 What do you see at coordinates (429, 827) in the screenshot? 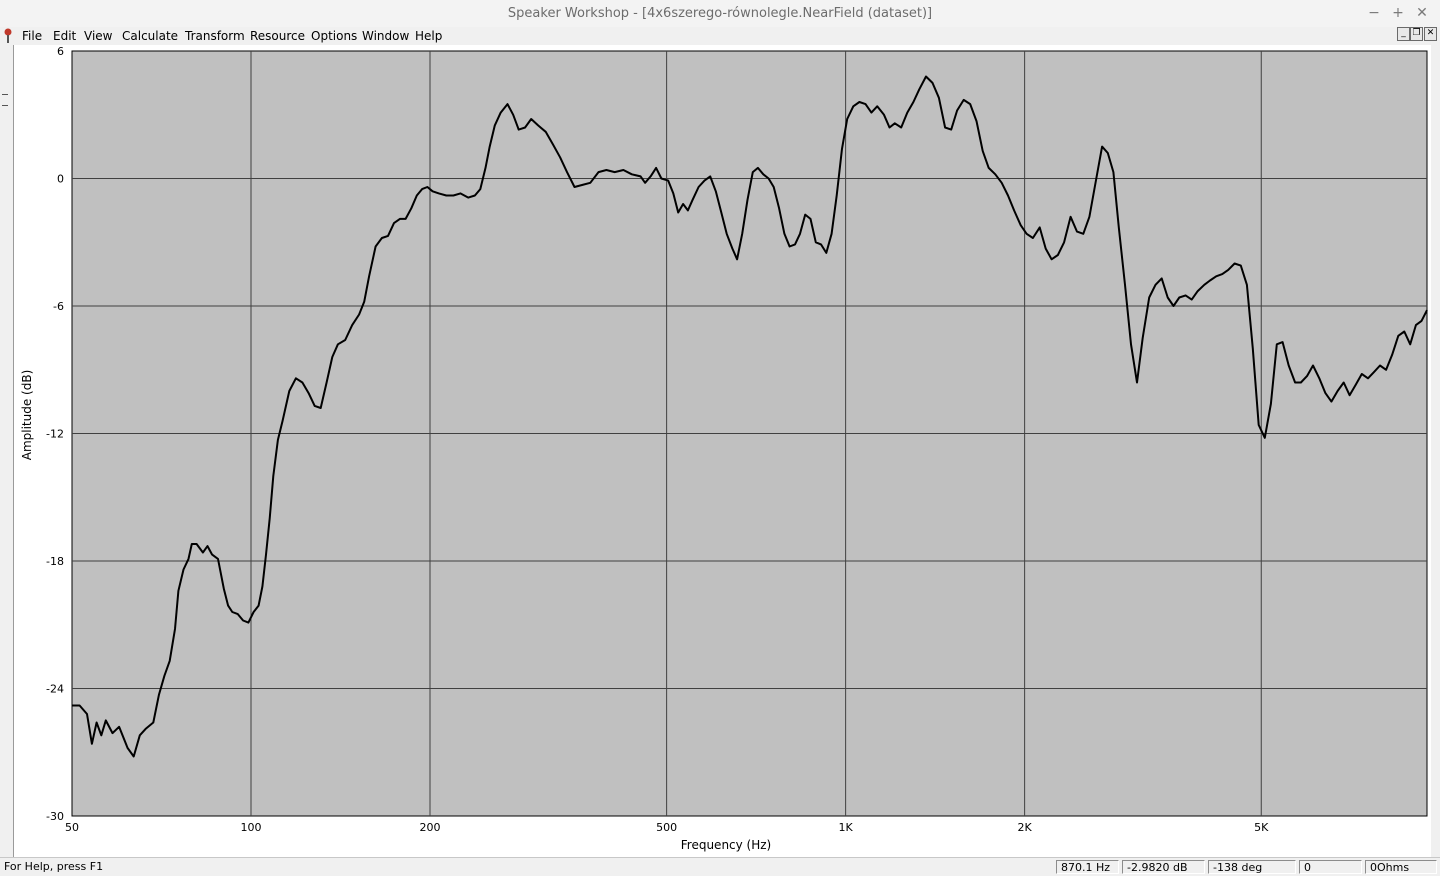
I see `x-tick-label: 200` at bounding box center [429, 827].